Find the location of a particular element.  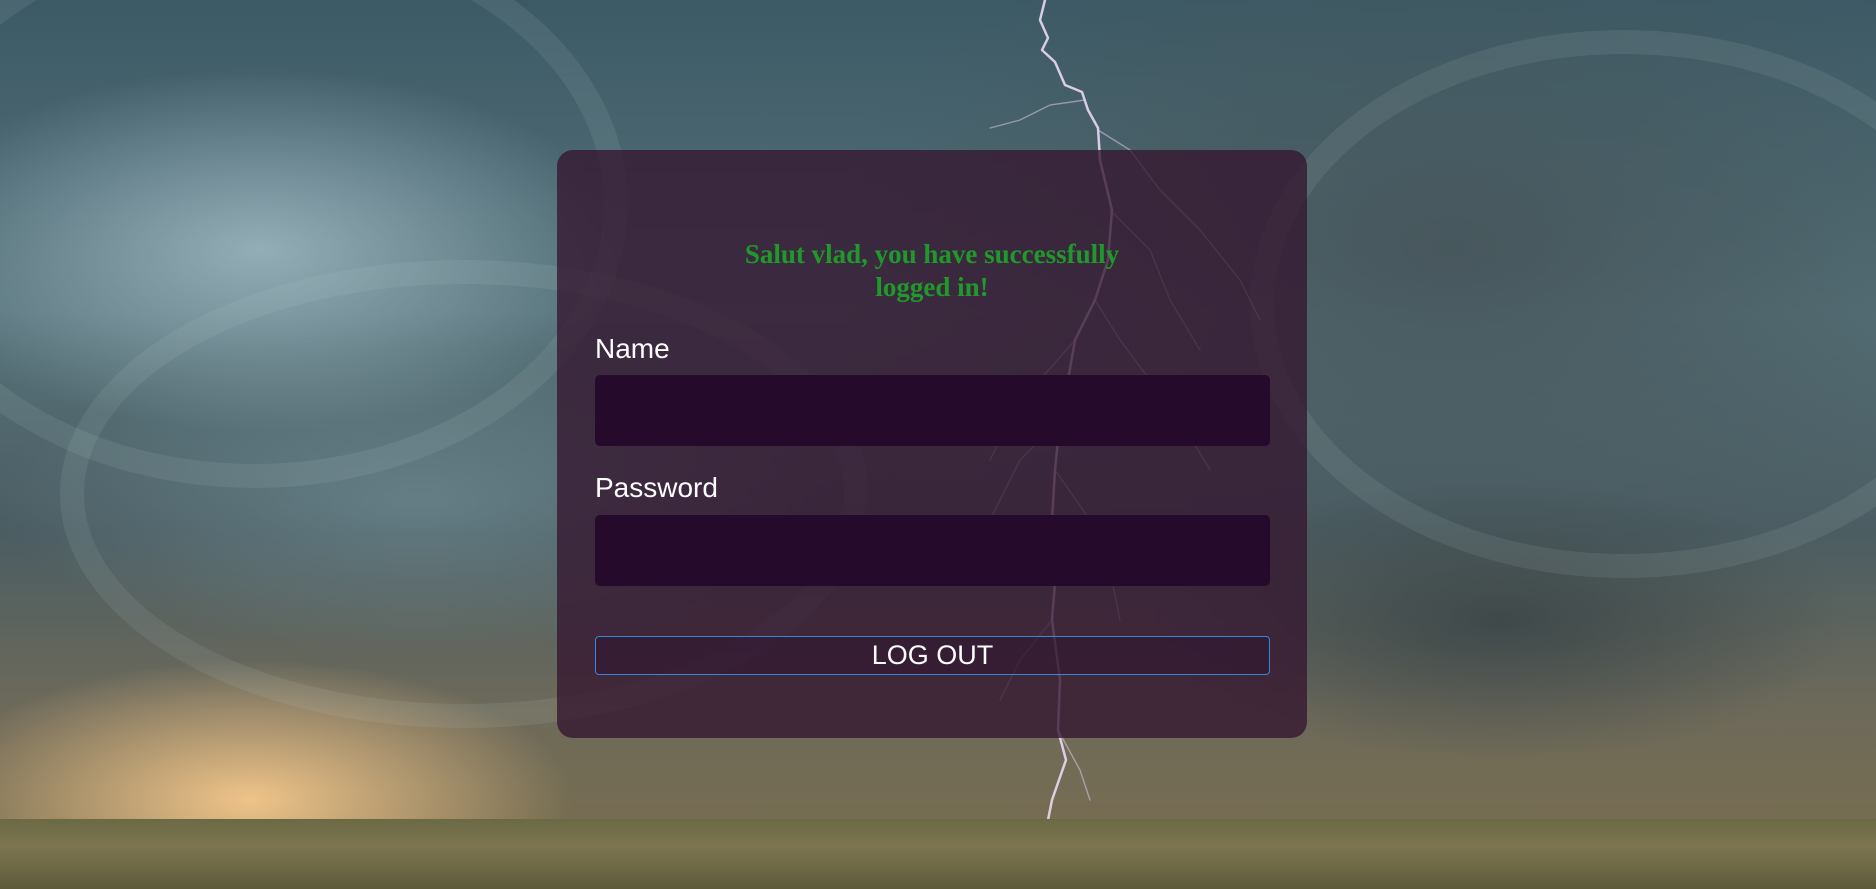

name-label: Name is located at coordinates (632, 348).